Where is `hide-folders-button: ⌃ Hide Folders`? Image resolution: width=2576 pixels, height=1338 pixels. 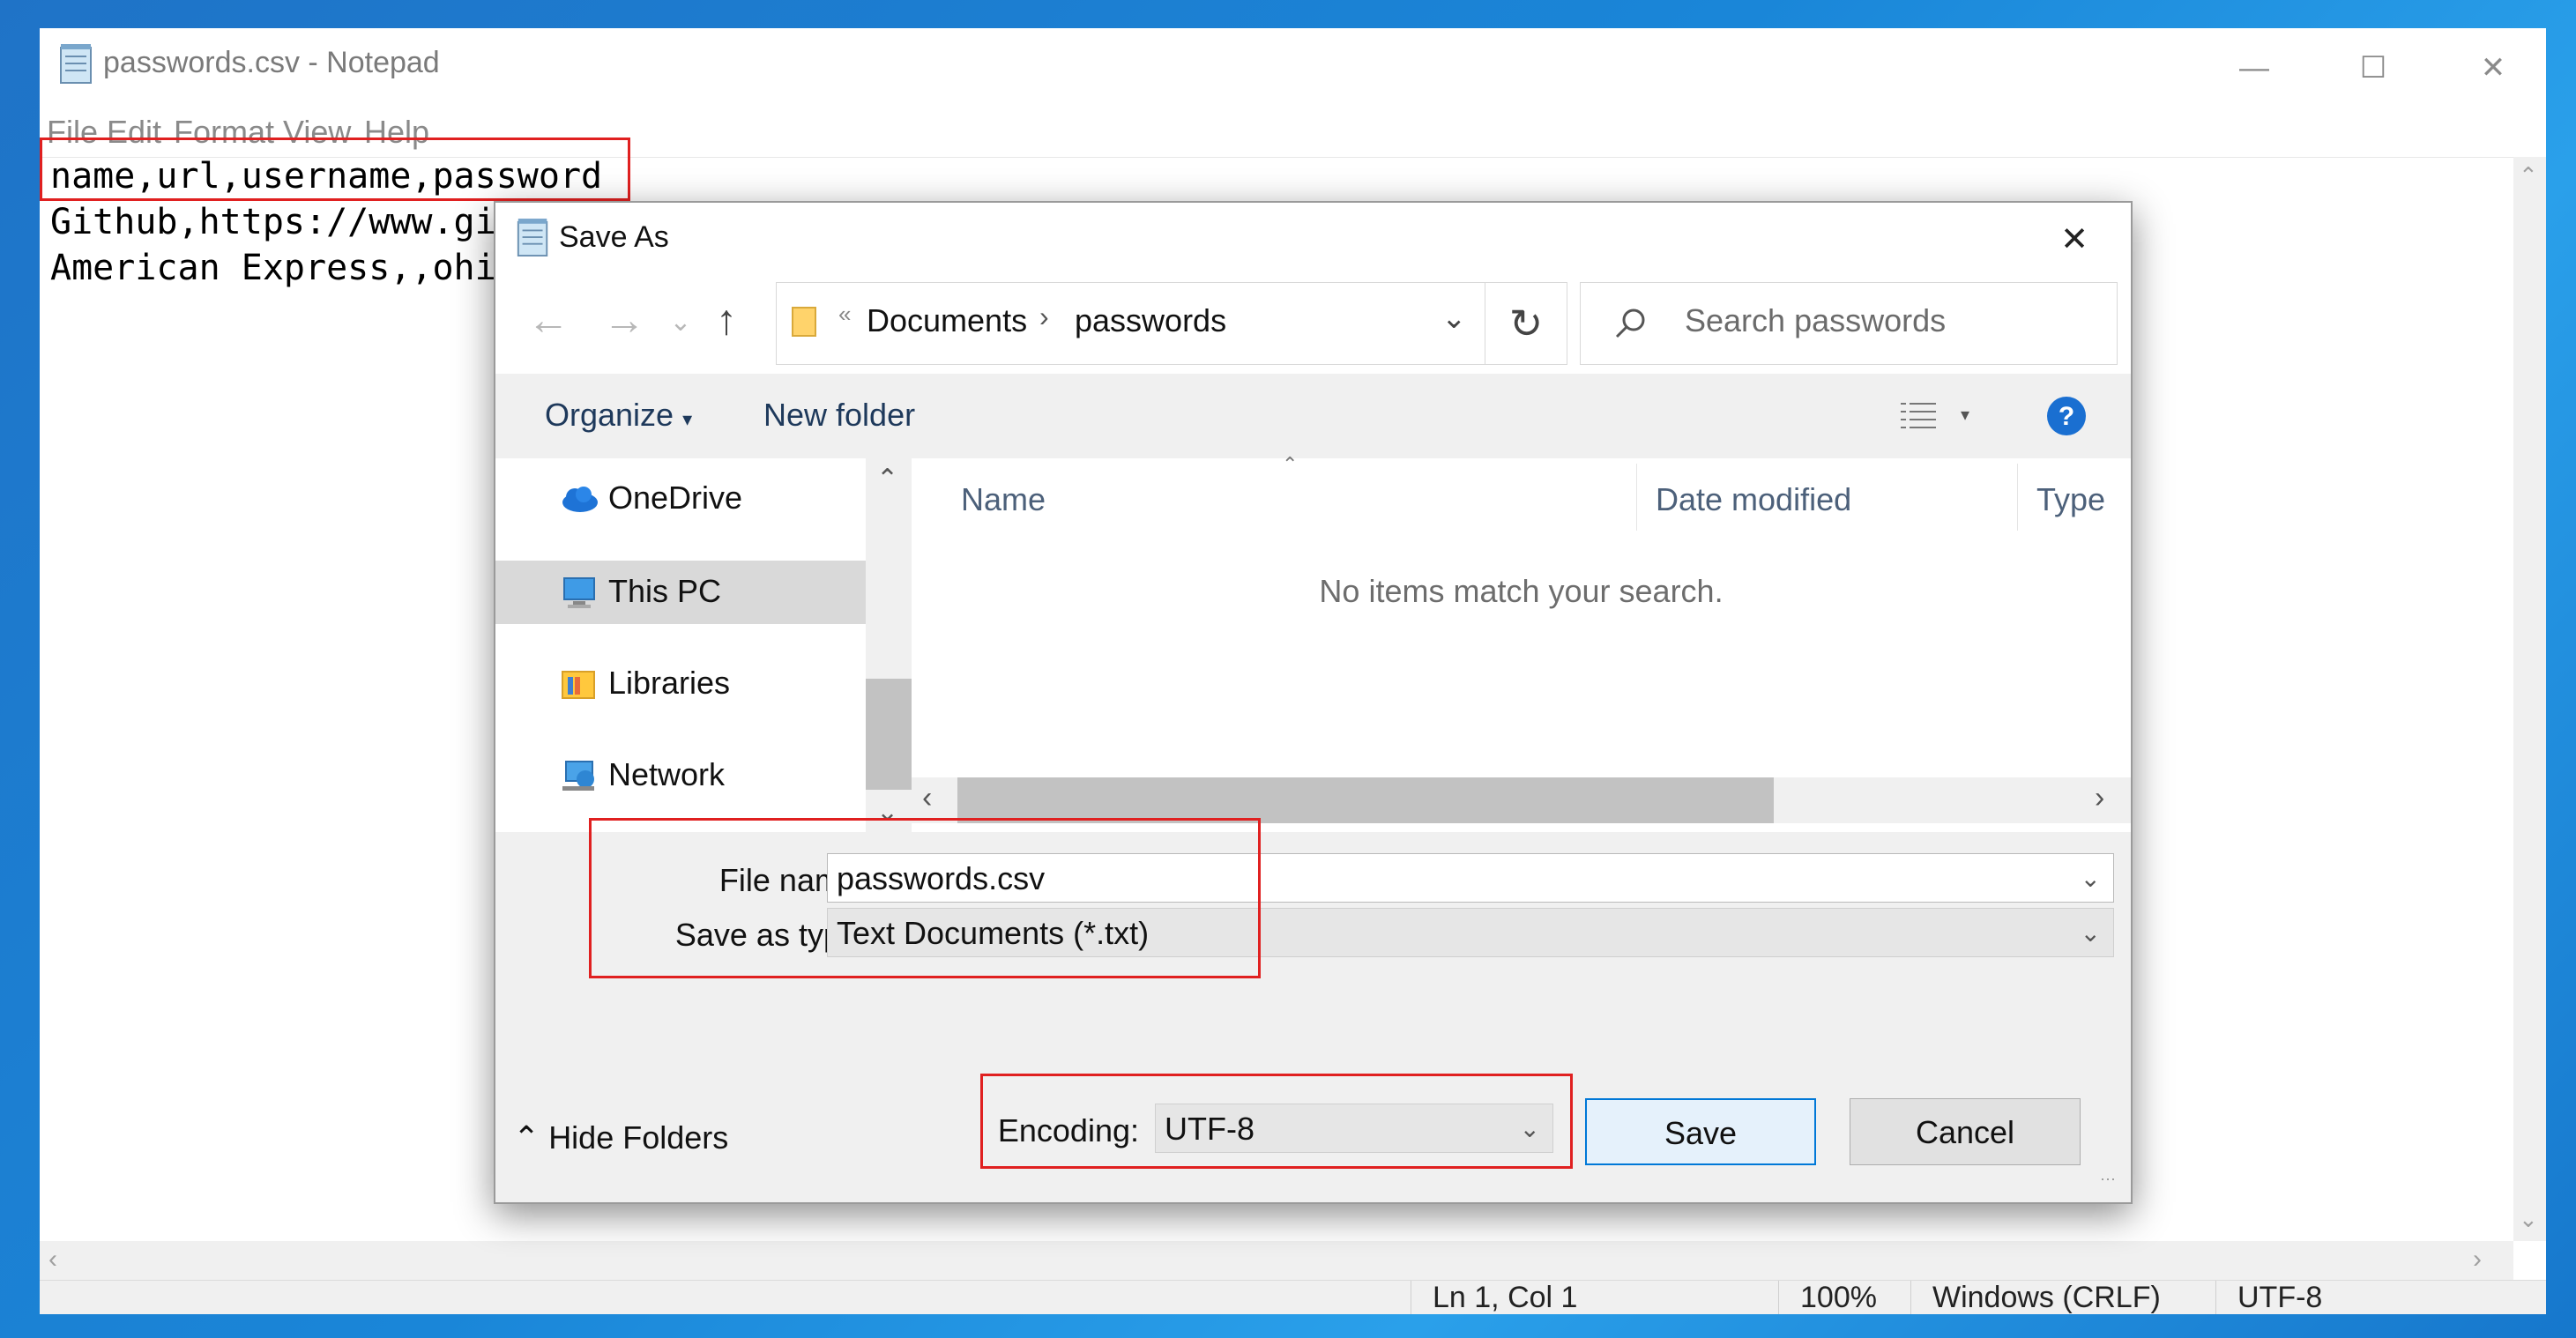 hide-folders-button: ⌃ Hide Folders is located at coordinates (620, 1137).